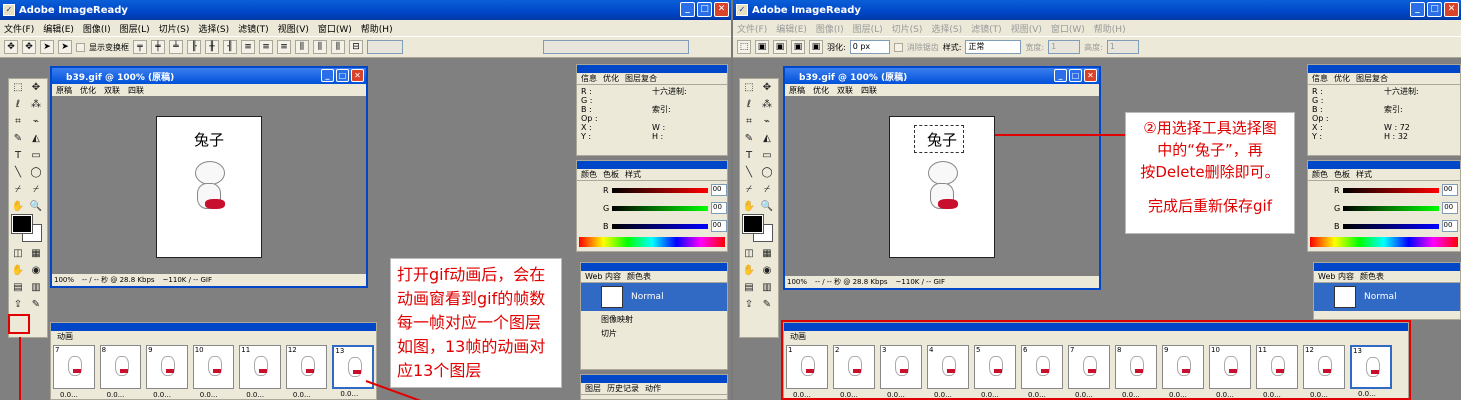 Image resolution: width=1461 pixels, height=400 pixels. Describe the element at coordinates (718, 190) in the screenshot. I see `value-r: 00` at that location.